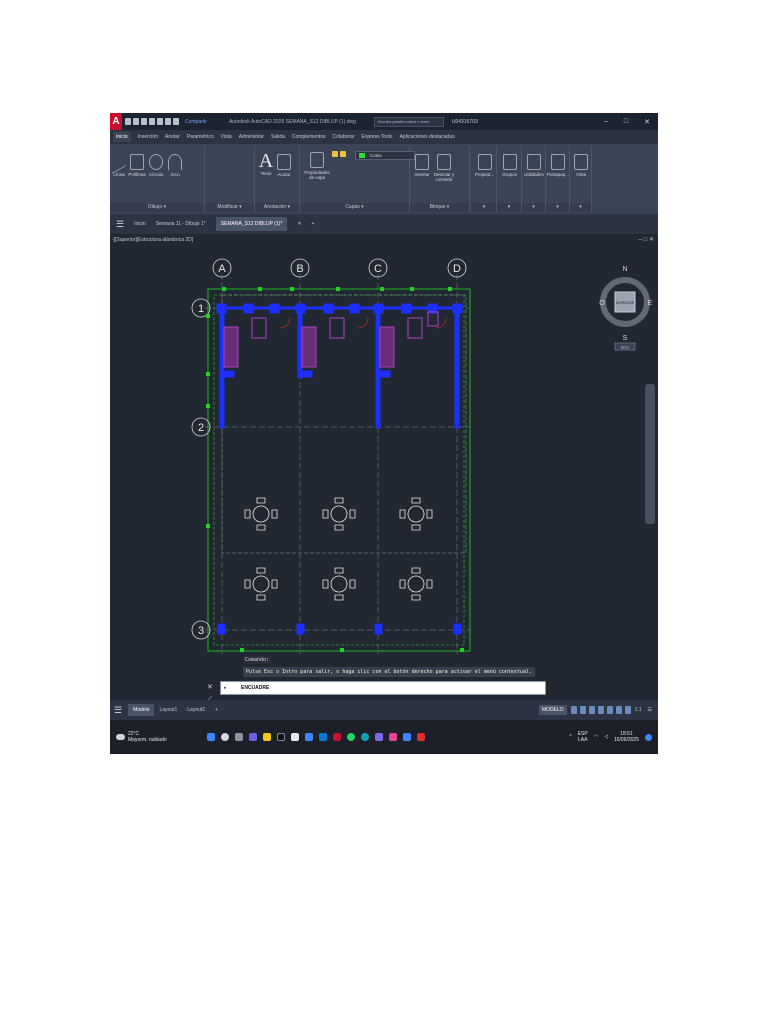  Describe the element at coordinates (224, 737) in the screenshot. I see `search-icon` at that location.